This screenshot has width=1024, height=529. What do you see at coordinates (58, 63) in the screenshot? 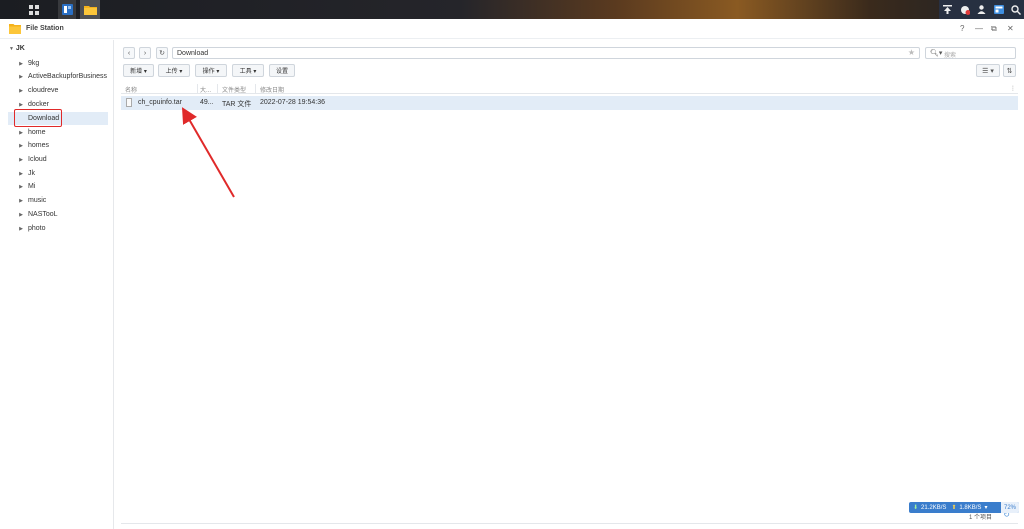
I see `tree-item-9kg: ▶ 9kg` at bounding box center [58, 63].